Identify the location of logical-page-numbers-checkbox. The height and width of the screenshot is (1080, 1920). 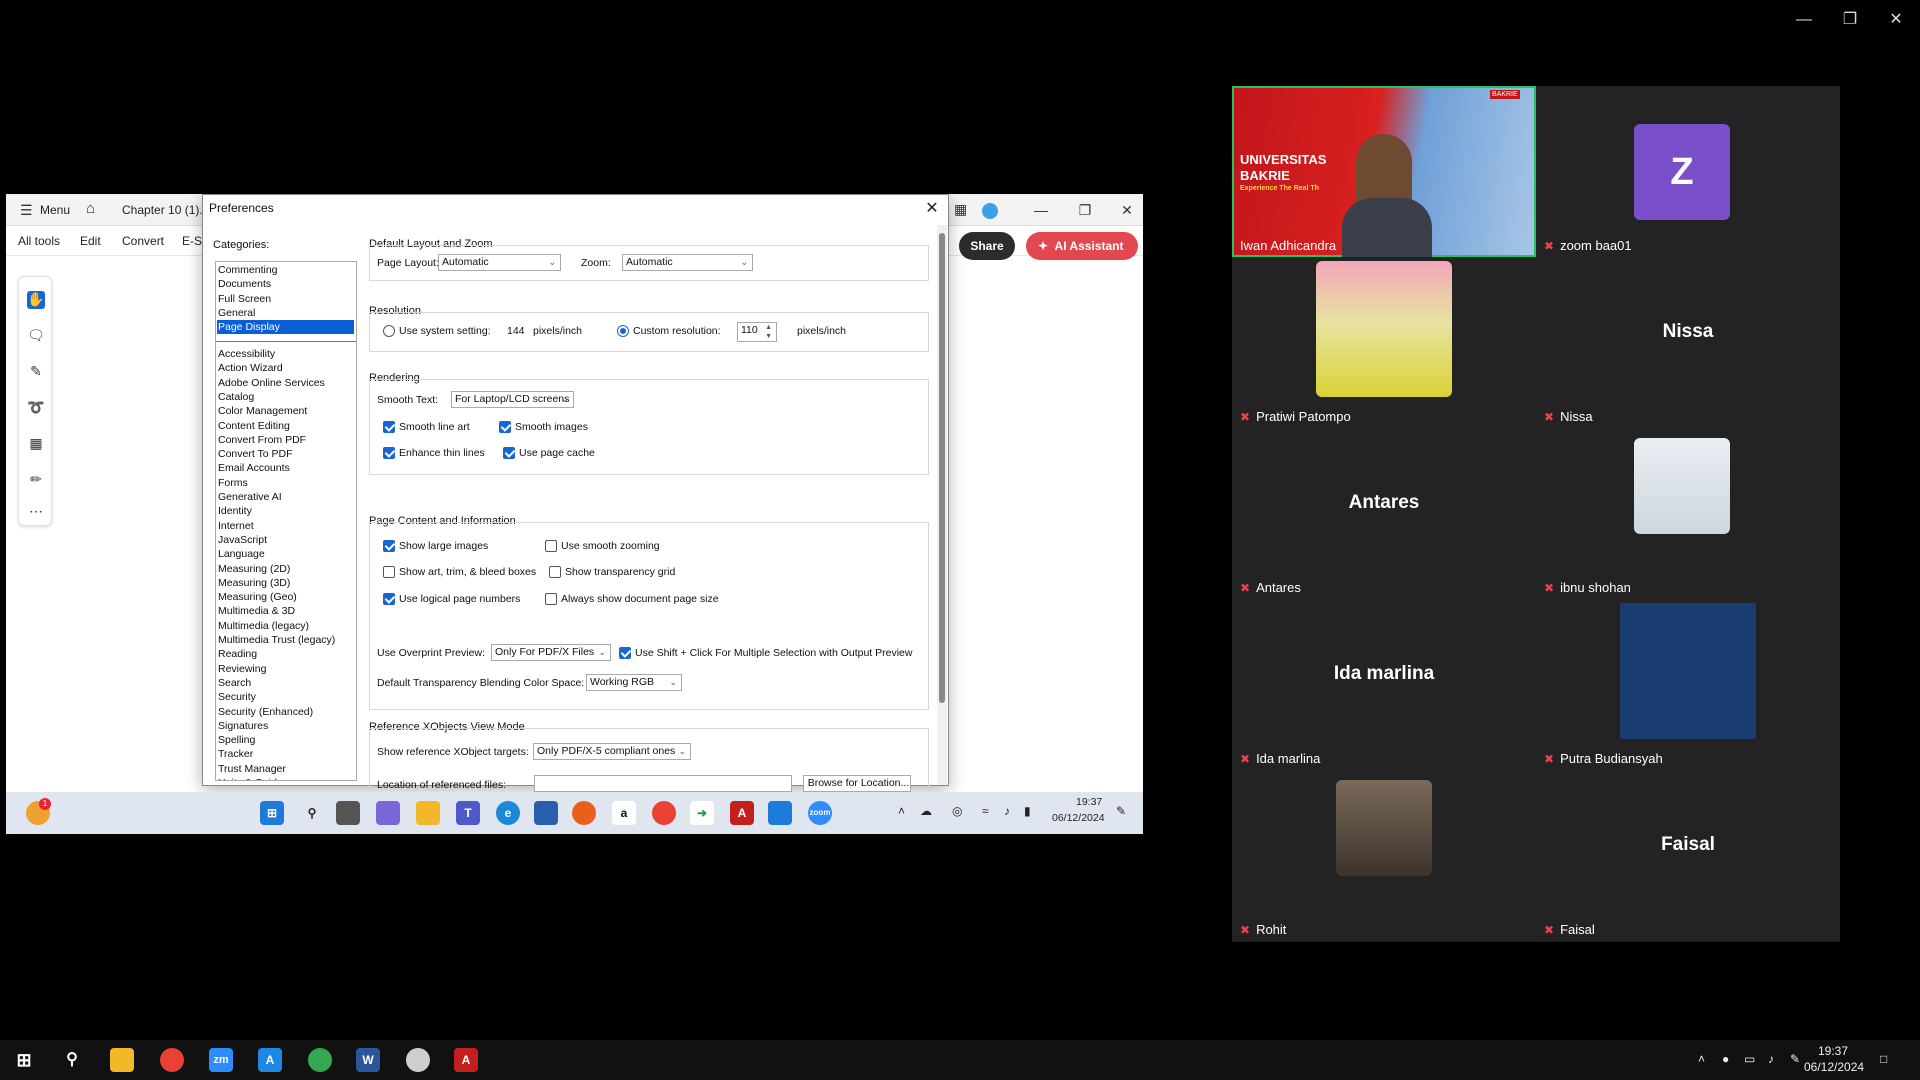
(389, 599).